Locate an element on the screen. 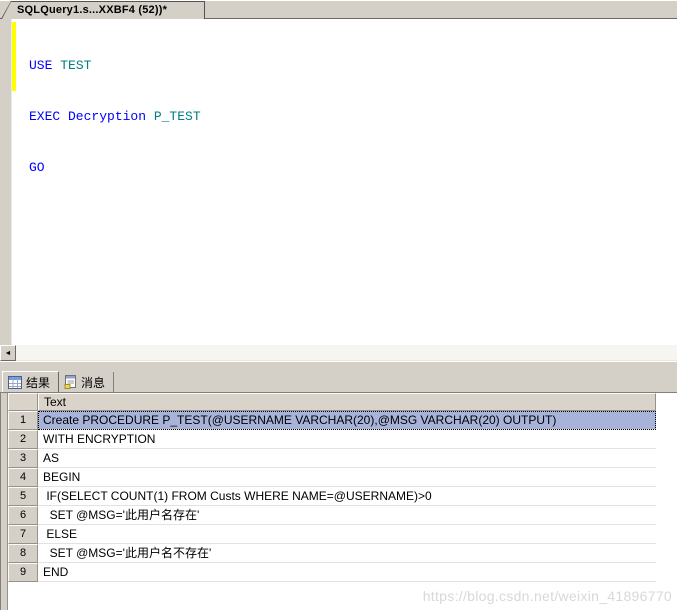  sql-keyword: EXEC Decryption is located at coordinates (91, 116).